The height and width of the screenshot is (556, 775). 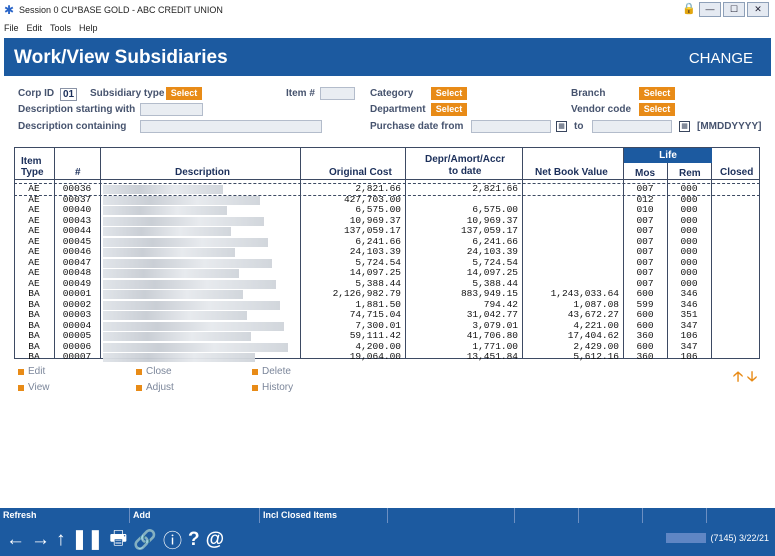 What do you see at coordinates (60, 28) in the screenshot?
I see `menu-tools: Tools` at bounding box center [60, 28].